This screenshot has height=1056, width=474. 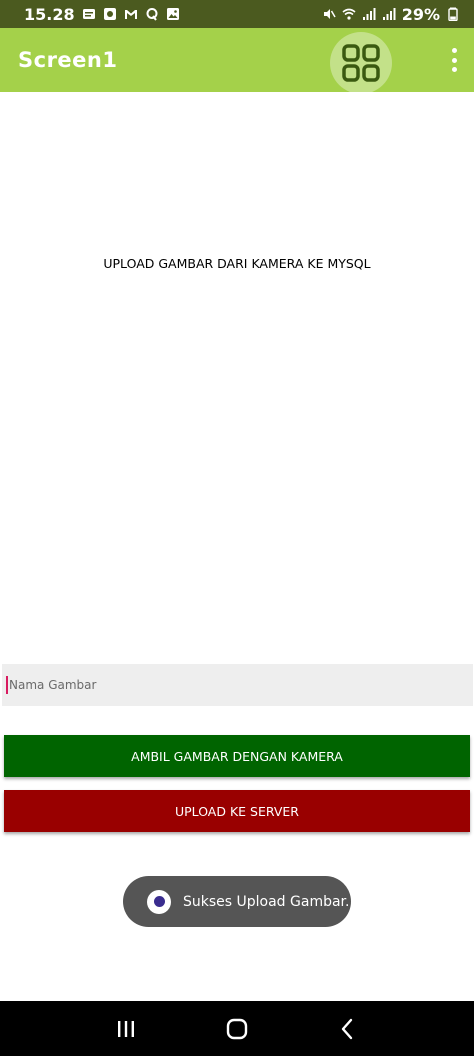 I want to click on quora-icon, so click(x=152, y=14).